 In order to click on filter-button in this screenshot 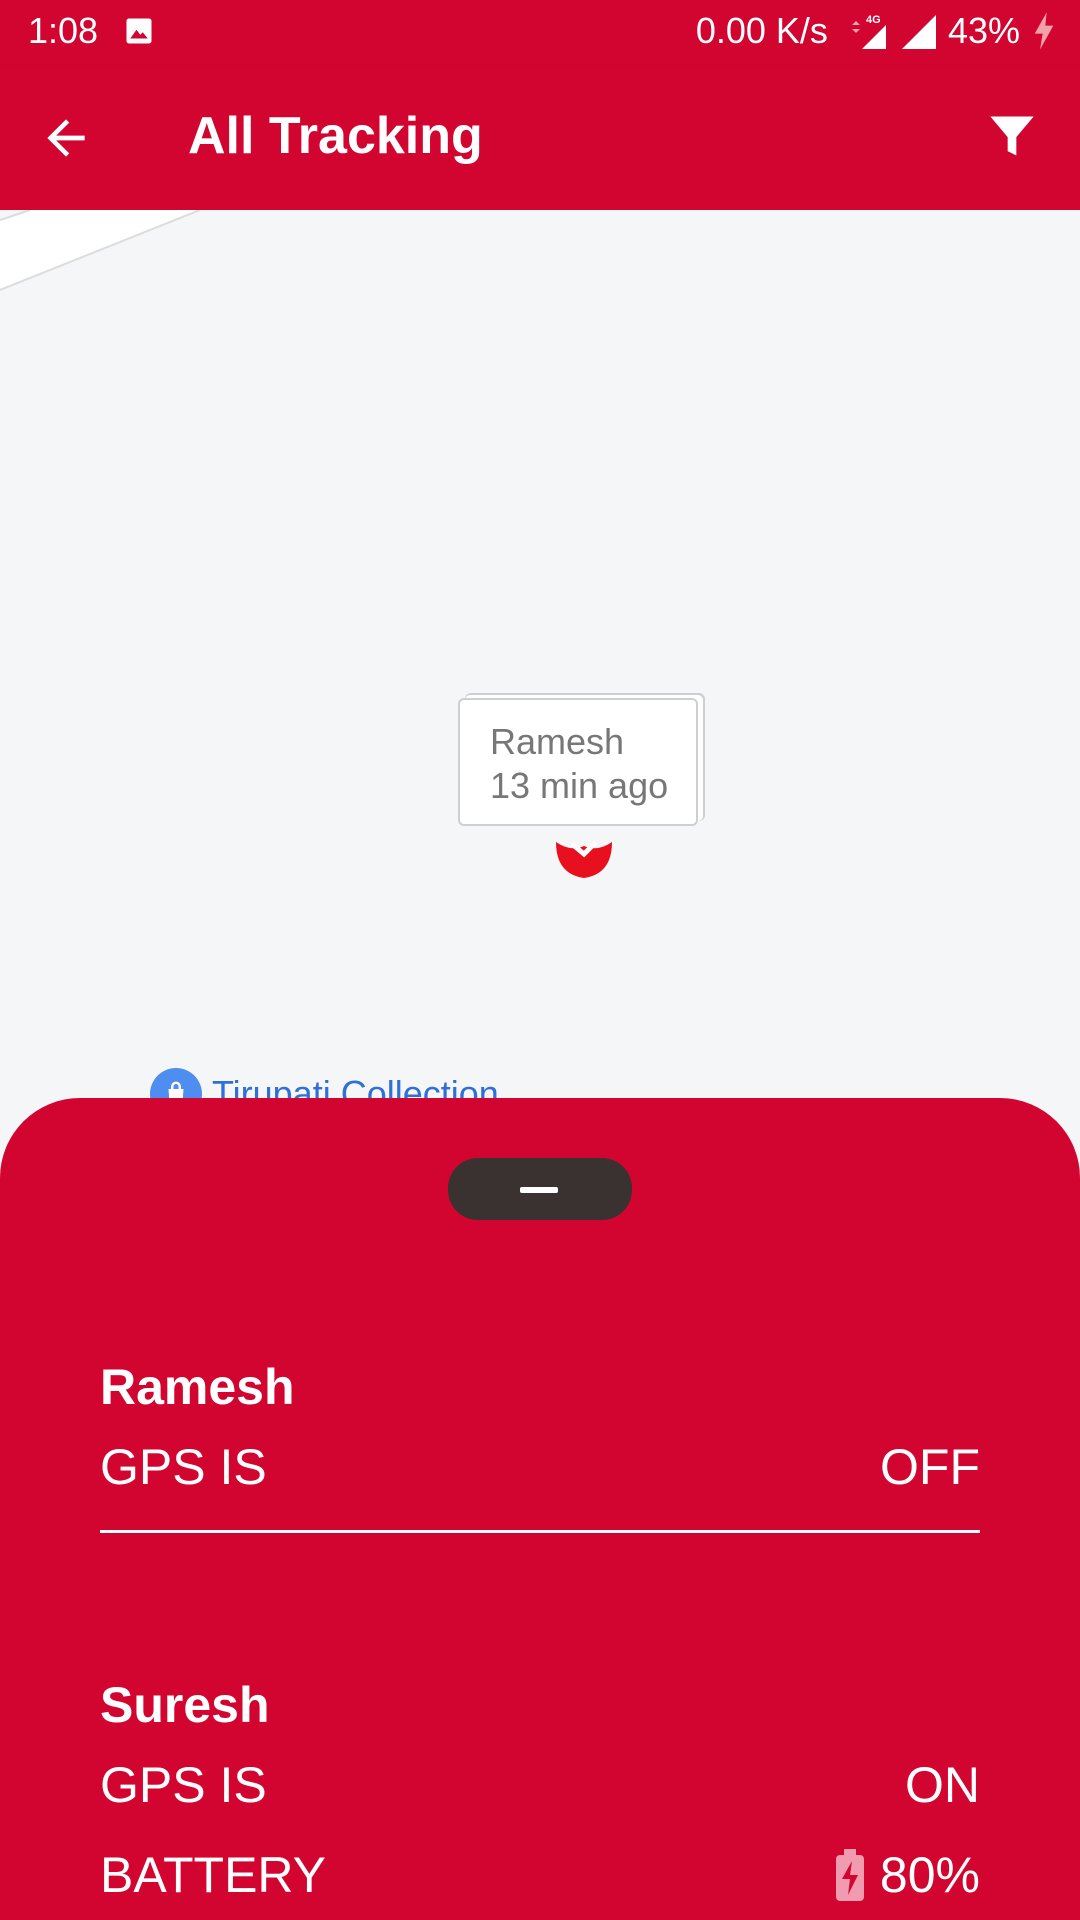, I will do `click(1016, 140)`.